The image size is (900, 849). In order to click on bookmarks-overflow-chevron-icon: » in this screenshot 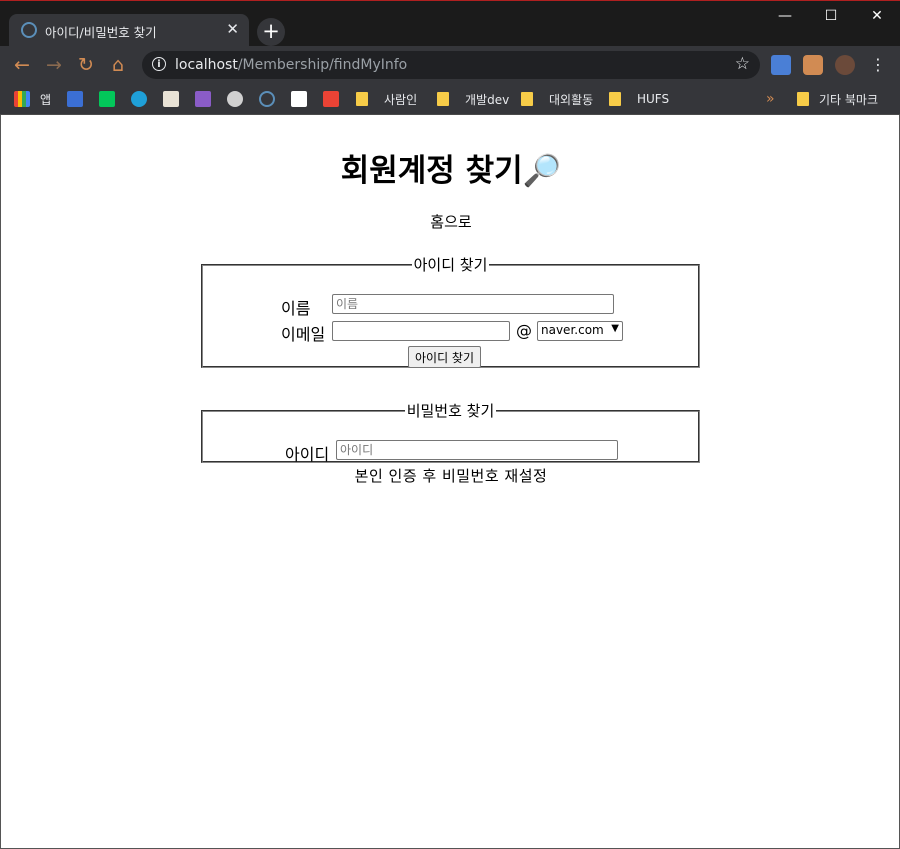, I will do `click(770, 99)`.